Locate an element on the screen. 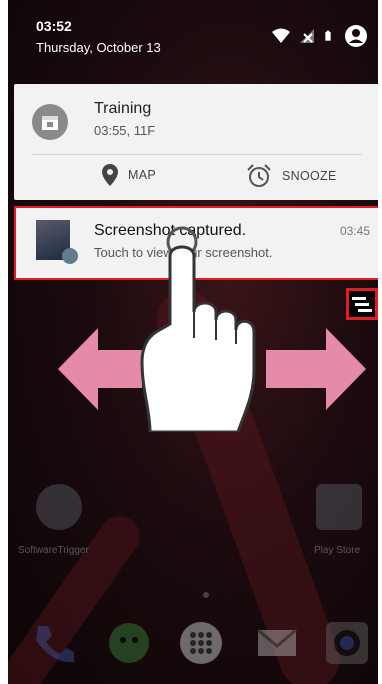  status-icons is located at coordinates (320, 36).